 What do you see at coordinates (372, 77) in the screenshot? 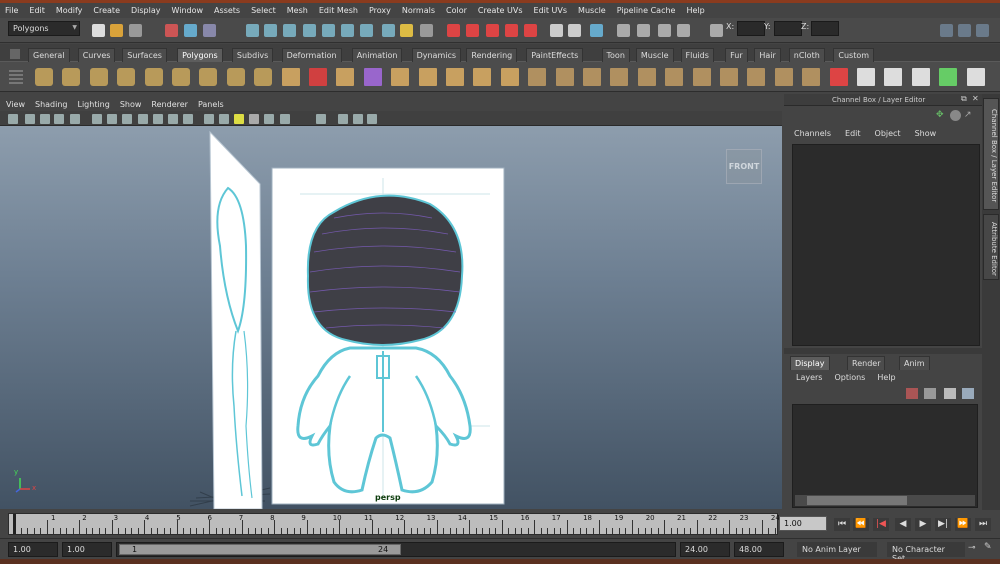
I see `smooth-icon` at bounding box center [372, 77].